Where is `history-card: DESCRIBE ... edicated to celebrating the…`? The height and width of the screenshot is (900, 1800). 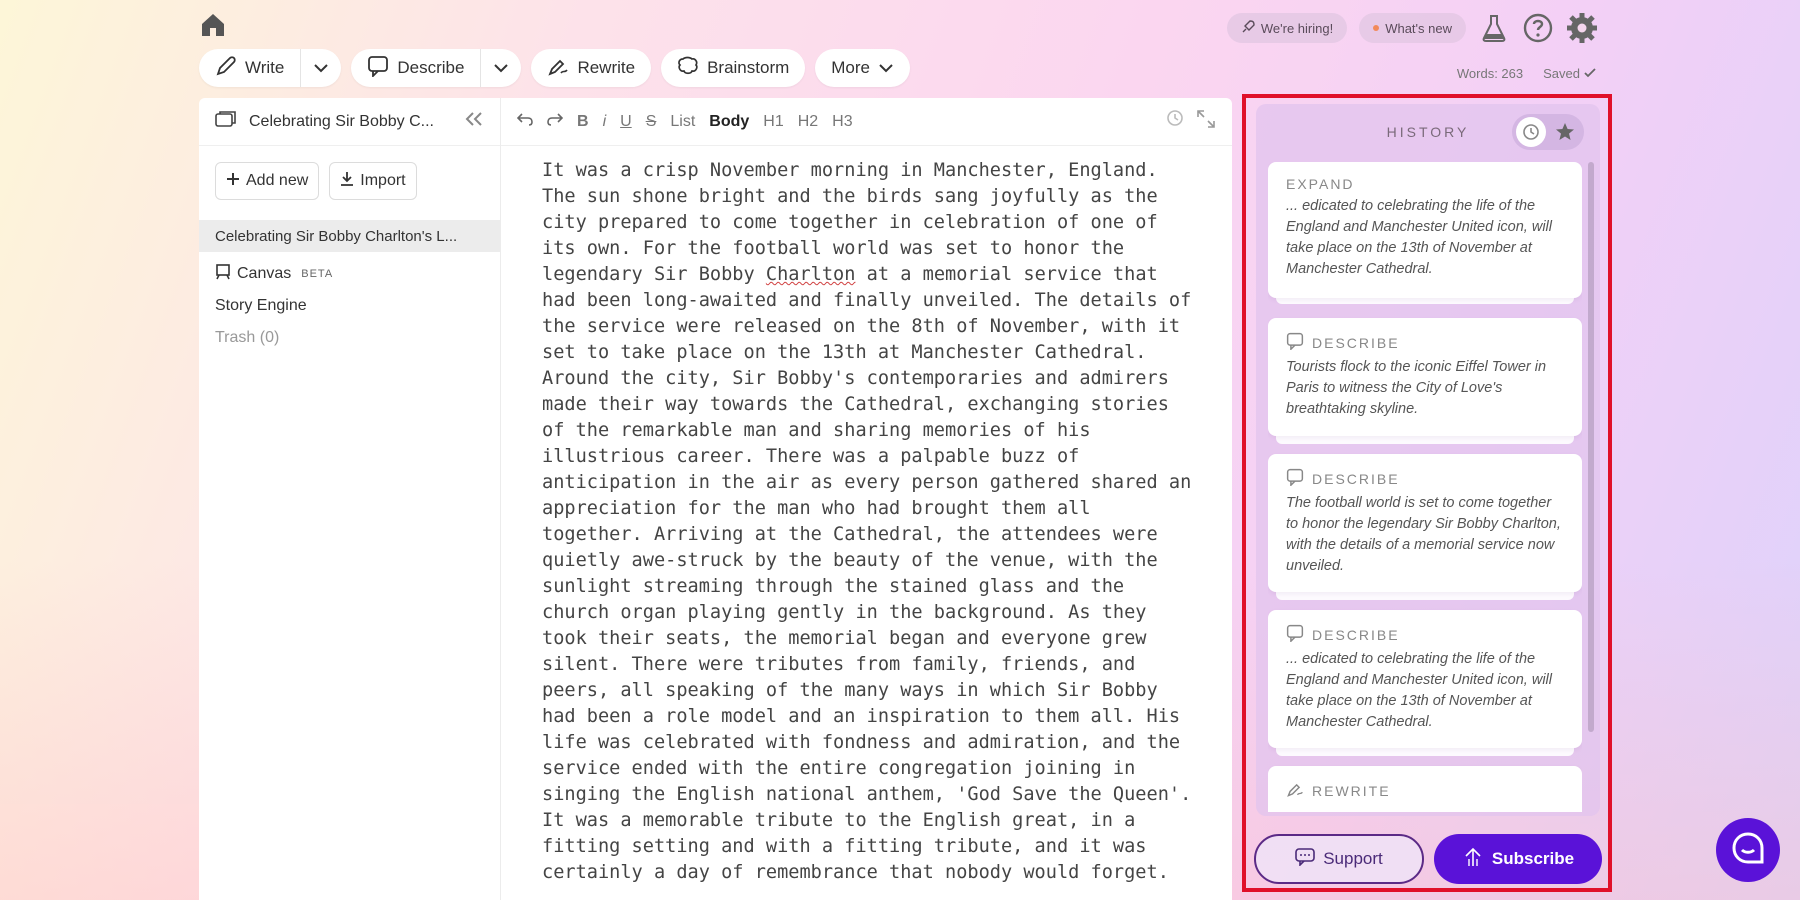 history-card: DESCRIBE ... edicated to celebrating the… is located at coordinates (1425, 679).